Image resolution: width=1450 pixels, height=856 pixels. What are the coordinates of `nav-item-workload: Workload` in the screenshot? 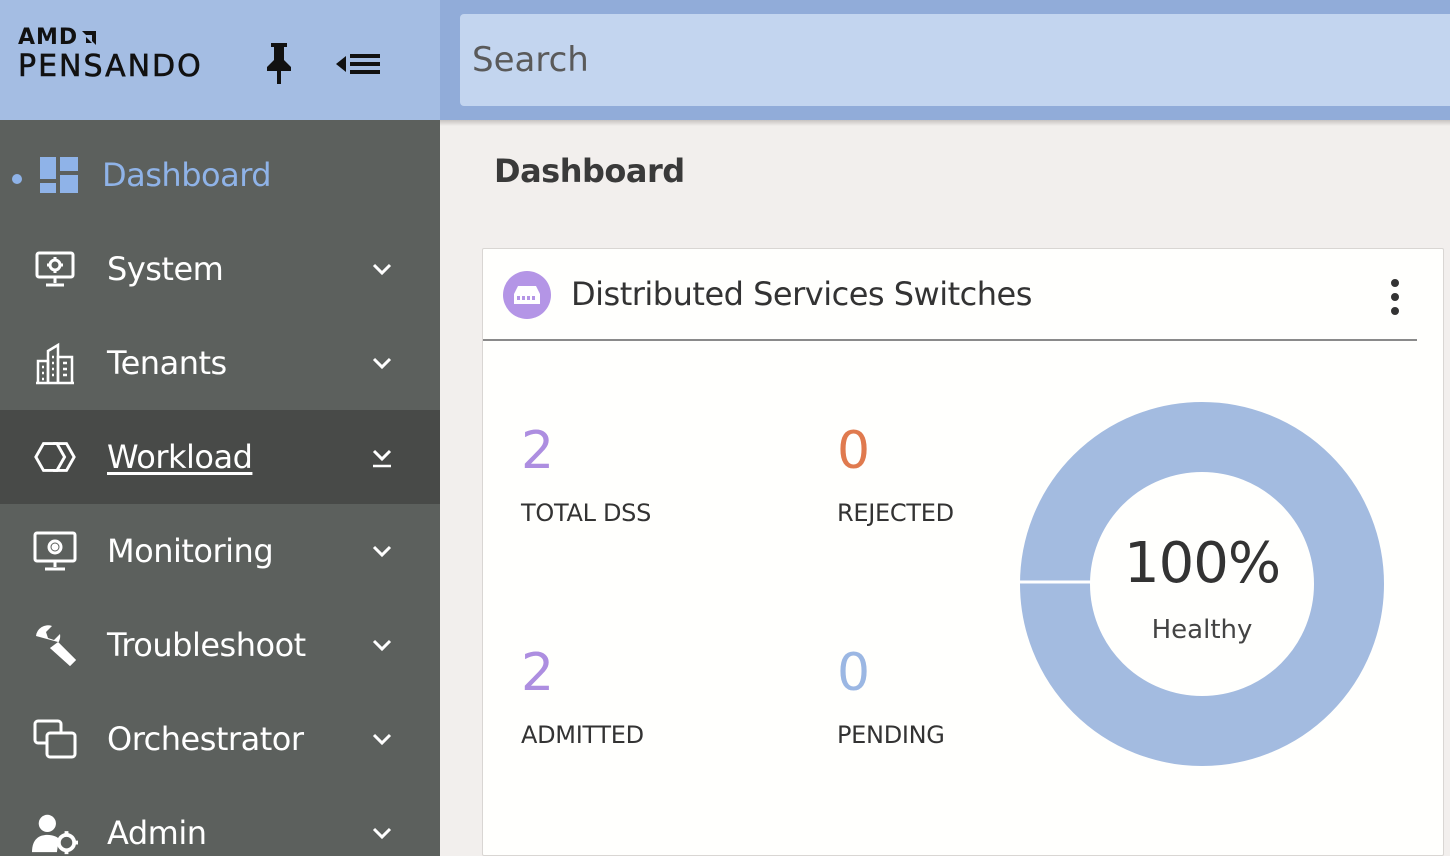 It's located at (220, 457).